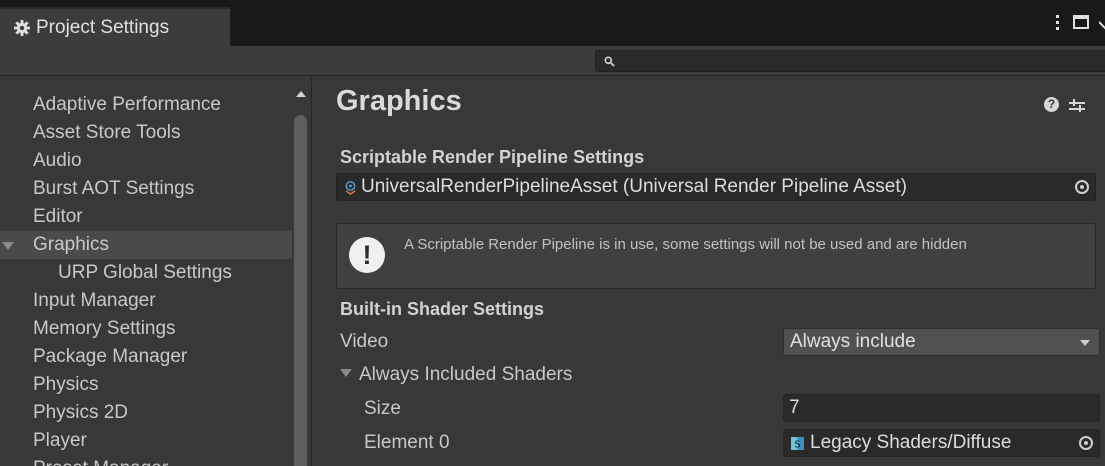  I want to click on search-input, so click(856, 61).